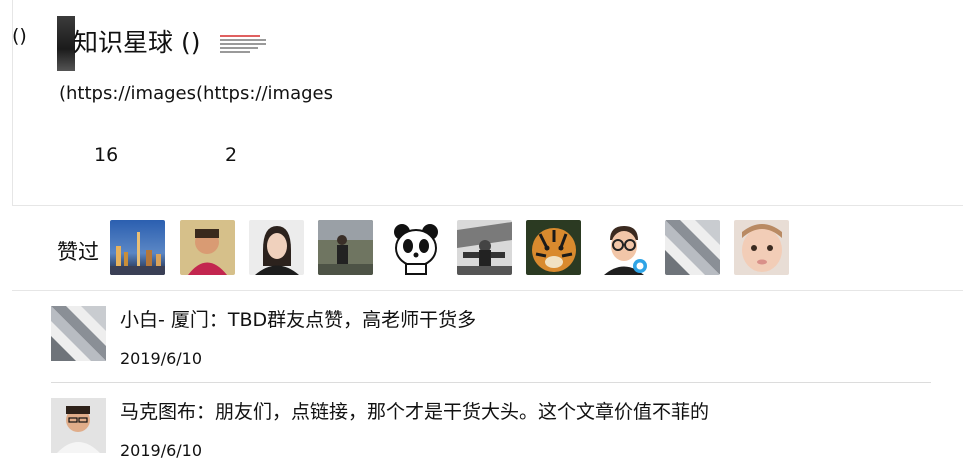  What do you see at coordinates (106, 155) in the screenshot?
I see `like-count: 16` at bounding box center [106, 155].